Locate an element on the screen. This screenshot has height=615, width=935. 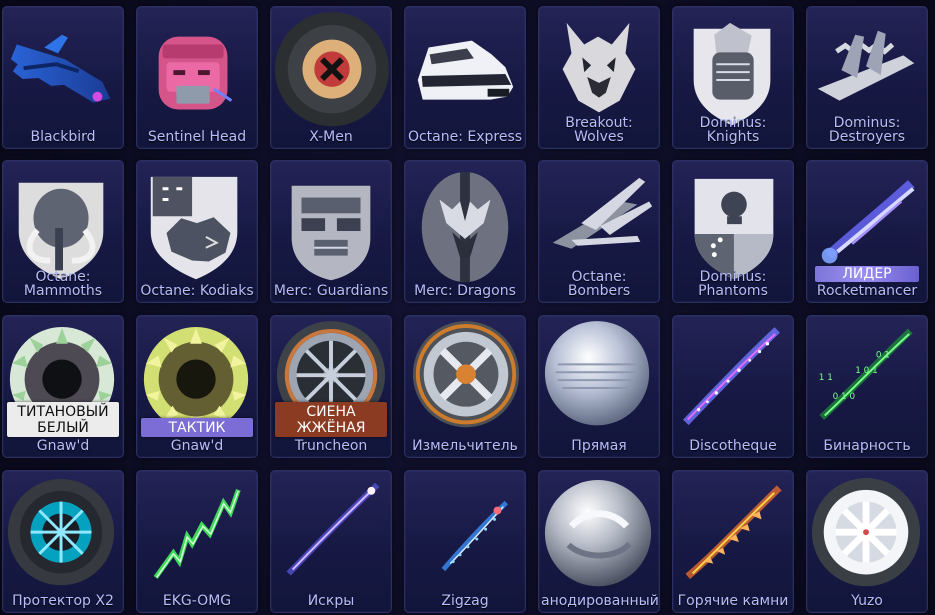
item-label: Прямая is located at coordinates (599, 446).